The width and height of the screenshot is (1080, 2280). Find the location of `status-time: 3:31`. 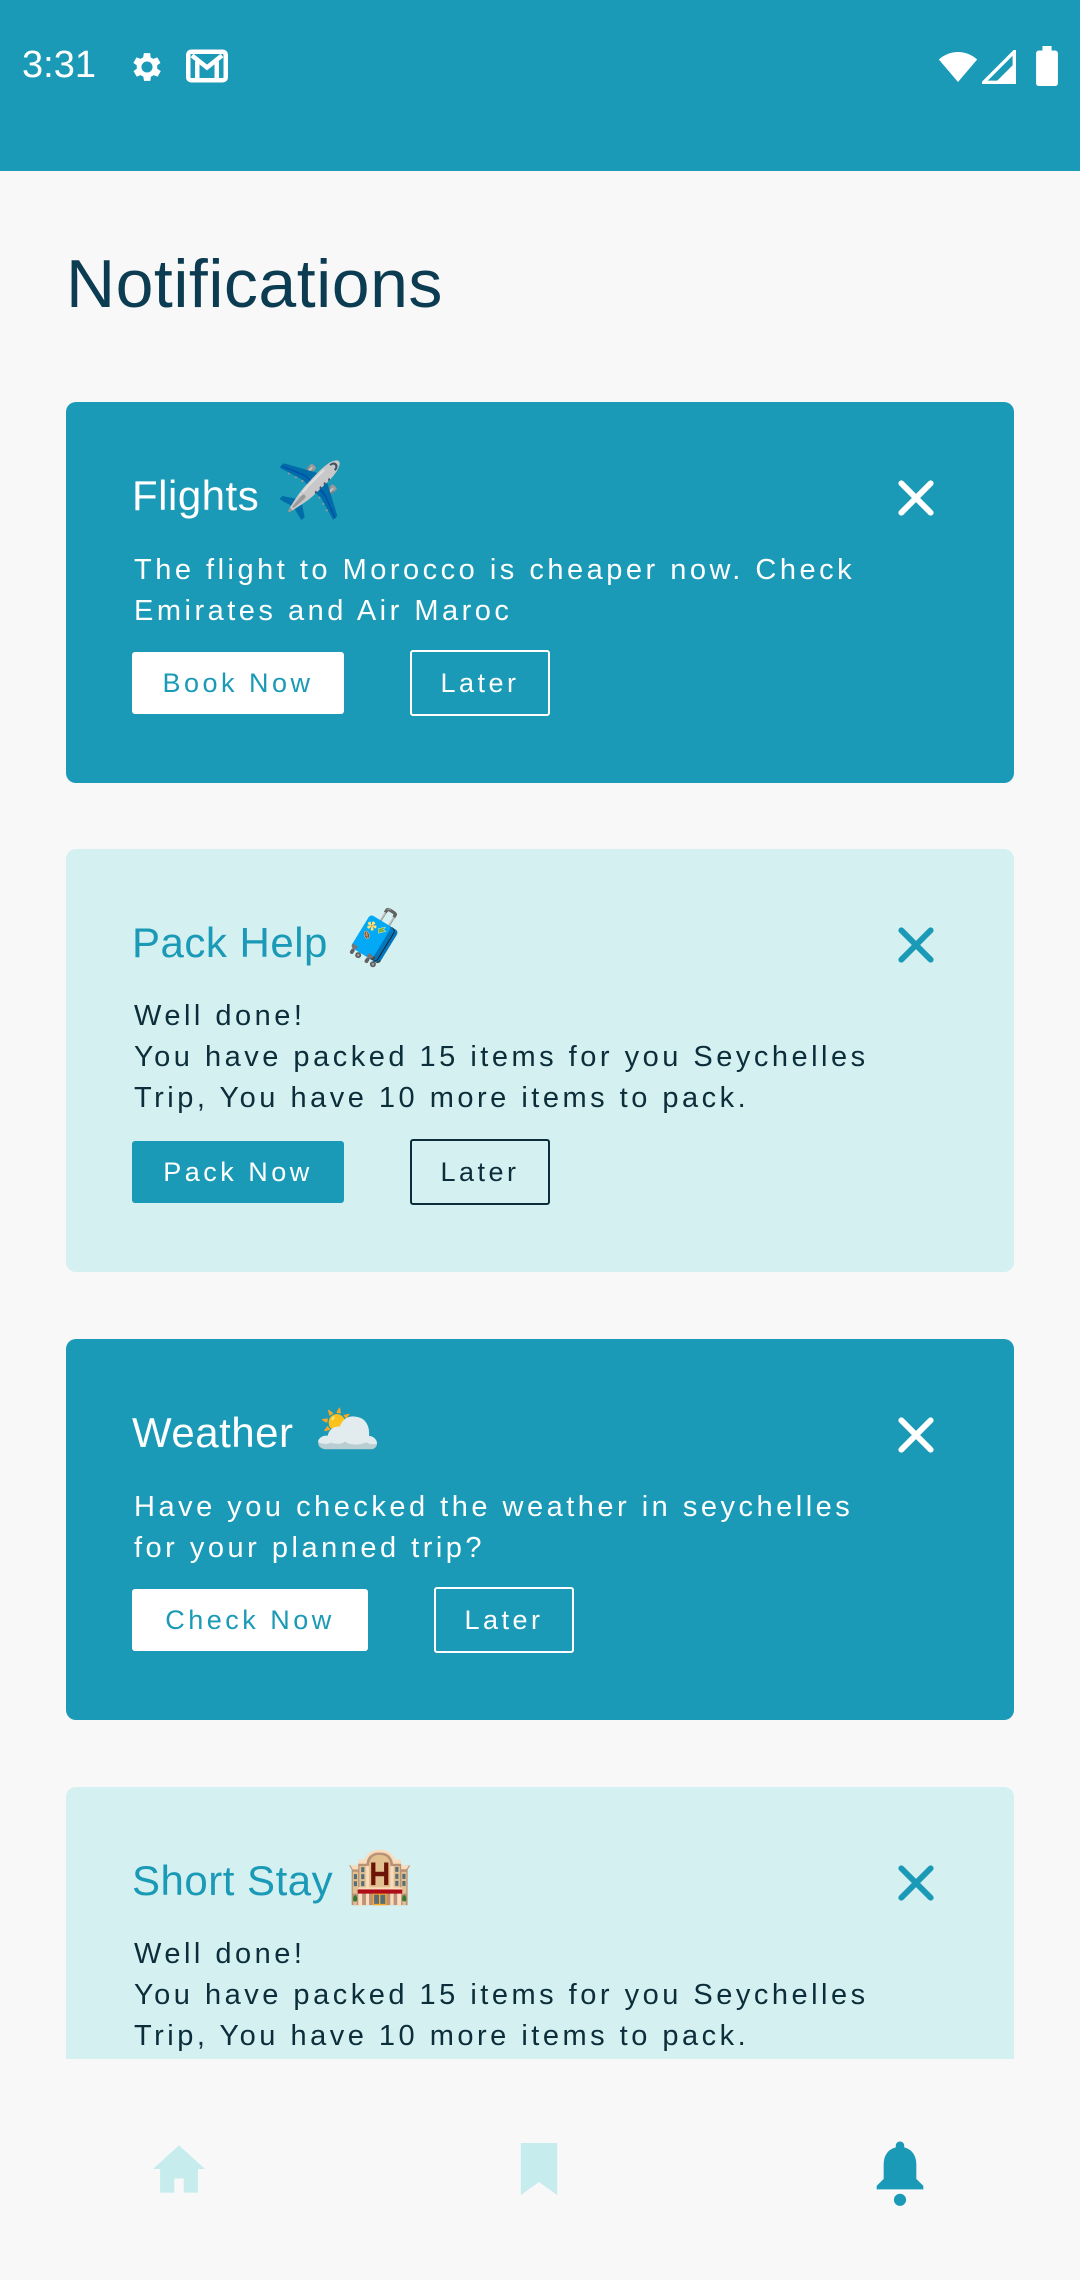

status-time: 3:31 is located at coordinates (59, 65).